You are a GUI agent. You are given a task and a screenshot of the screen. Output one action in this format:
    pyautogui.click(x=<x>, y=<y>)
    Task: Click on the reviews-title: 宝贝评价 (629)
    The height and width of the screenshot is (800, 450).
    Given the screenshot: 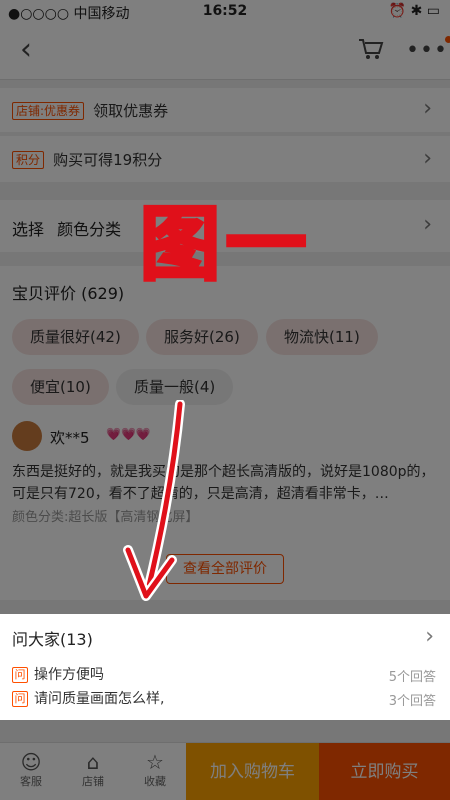 What is the action you would take?
    pyautogui.click(x=68, y=293)
    